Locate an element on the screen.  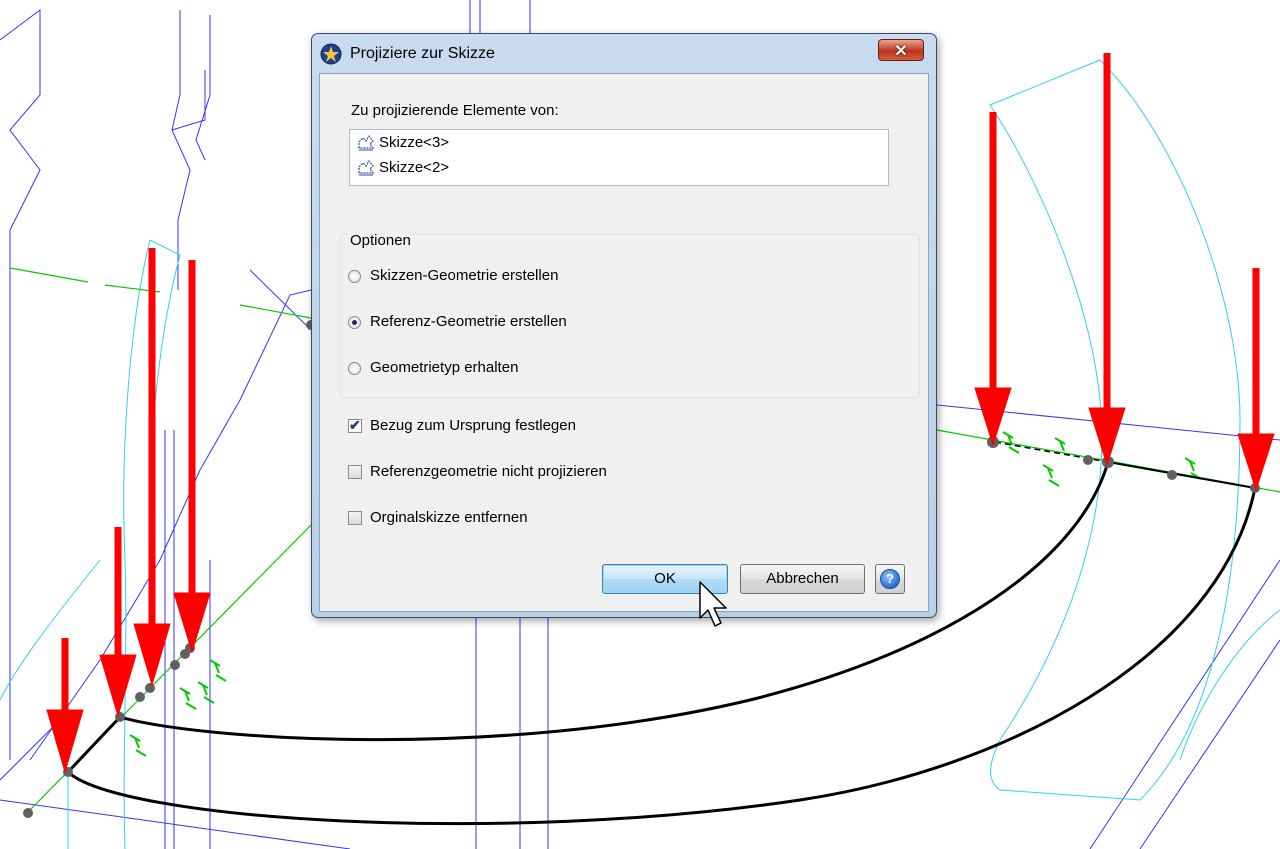
checkbox-origin-reference: ✔ is located at coordinates (355, 425).